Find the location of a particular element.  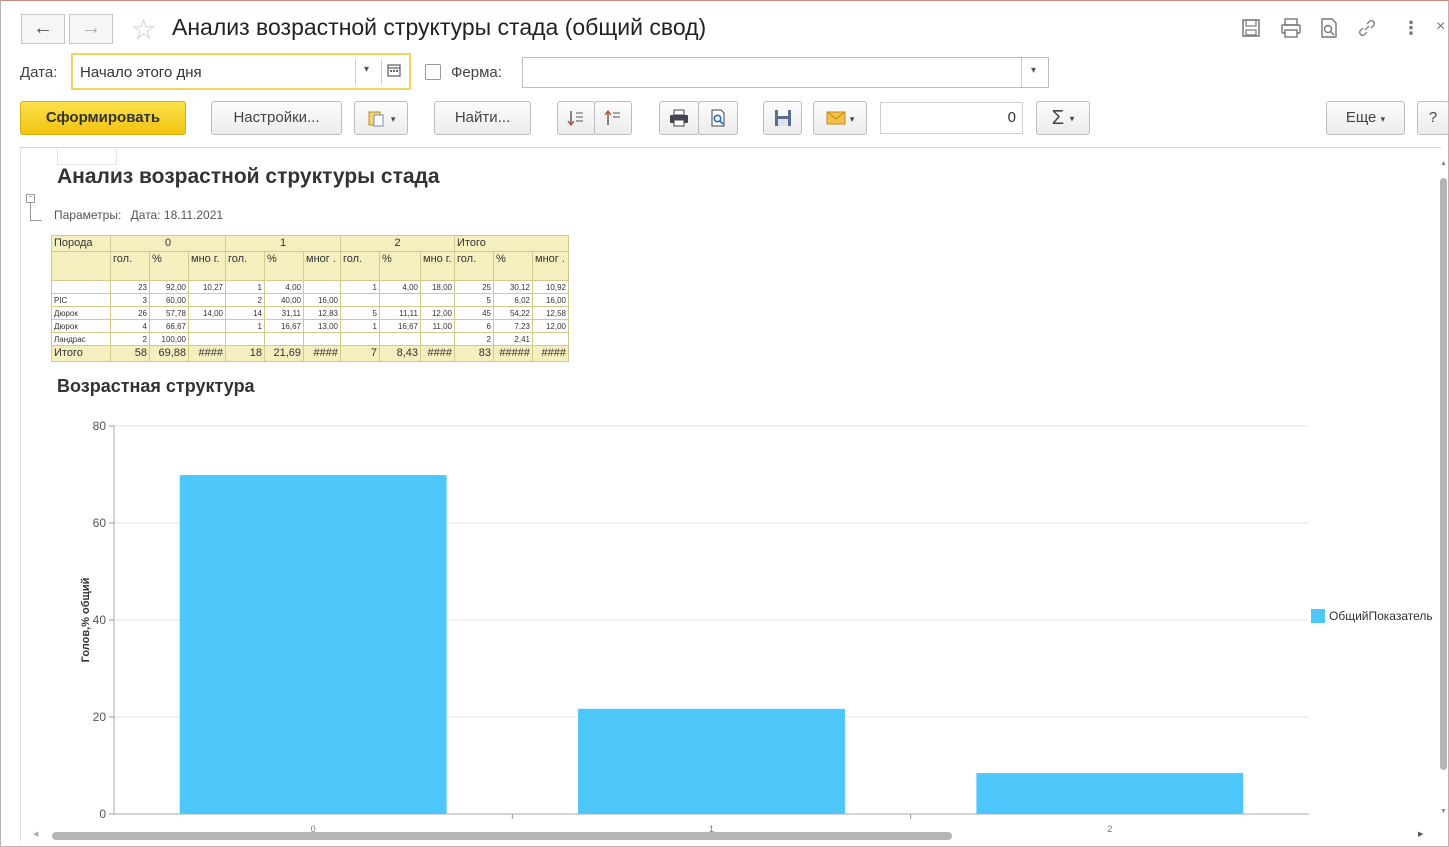

envelope-icon is located at coordinates (836, 117).